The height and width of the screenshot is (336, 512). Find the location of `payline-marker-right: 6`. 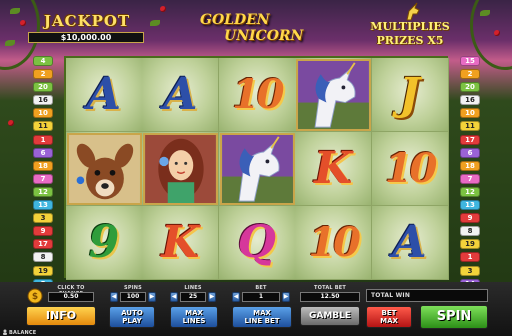

payline-marker-right: 6 is located at coordinates (470, 152).